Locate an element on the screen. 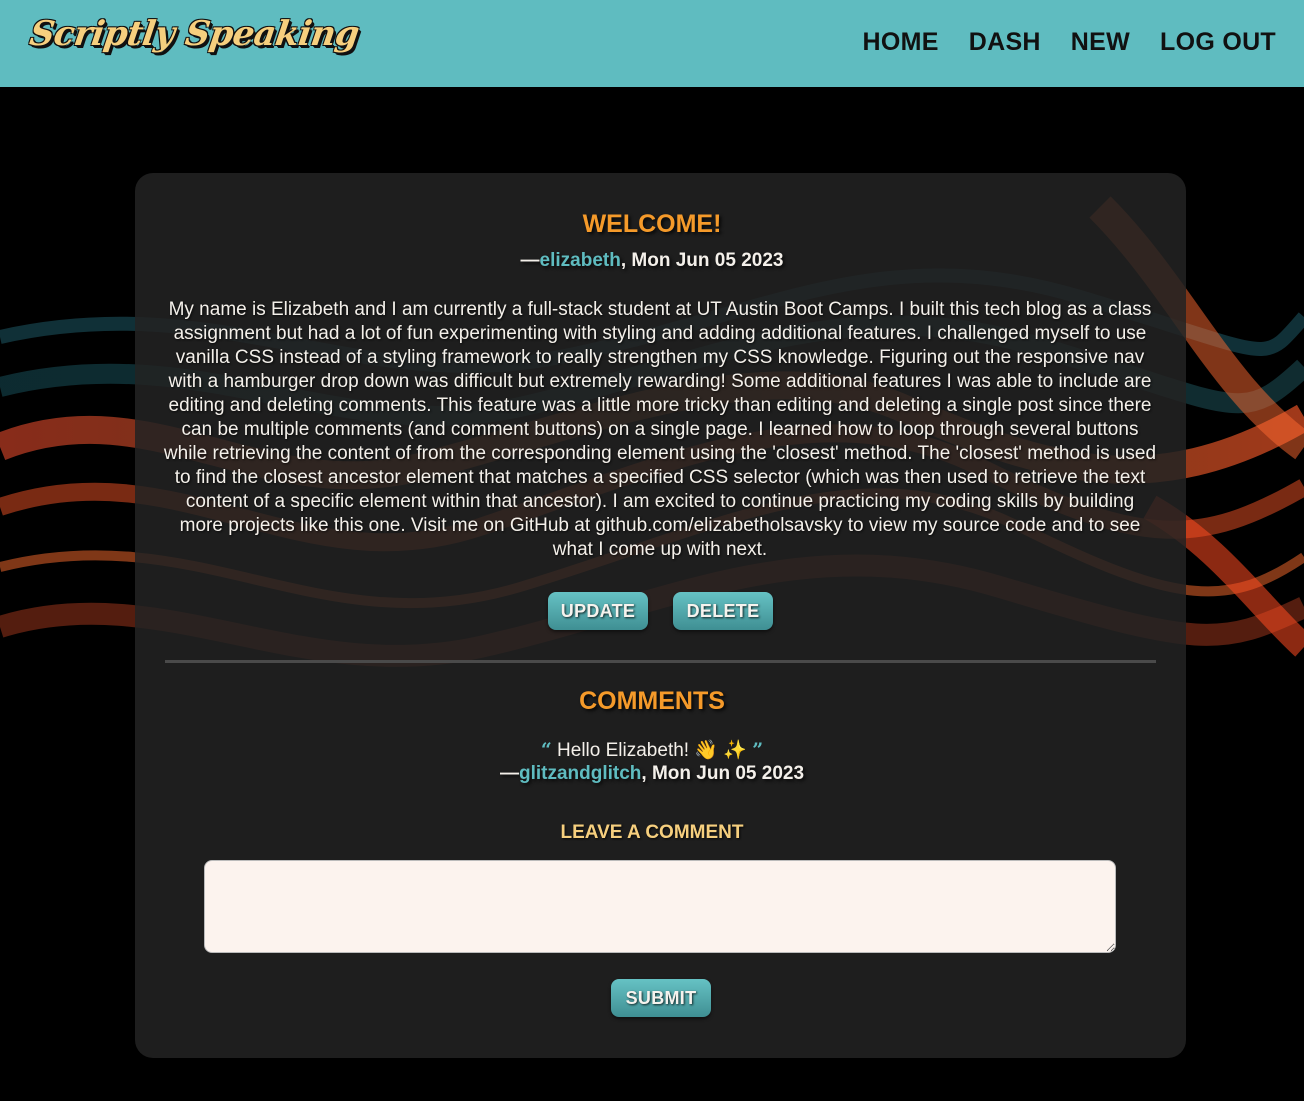 This screenshot has height=1101, width=1304. post-author: elizabeth is located at coordinates (580, 260).